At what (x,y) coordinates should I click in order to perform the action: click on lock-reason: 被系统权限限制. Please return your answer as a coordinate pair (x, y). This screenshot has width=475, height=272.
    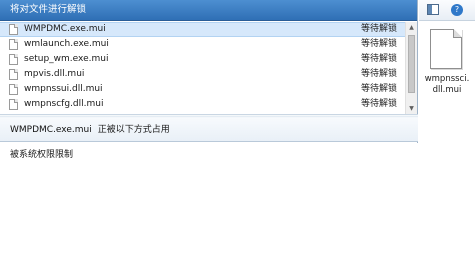
    Looking at the image, I should click on (42, 155).